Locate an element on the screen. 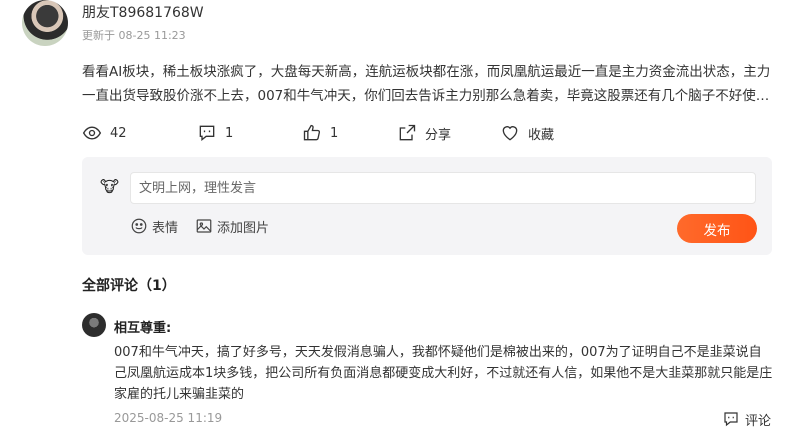 The width and height of the screenshot is (790, 440). image-icon is located at coordinates (204, 226).